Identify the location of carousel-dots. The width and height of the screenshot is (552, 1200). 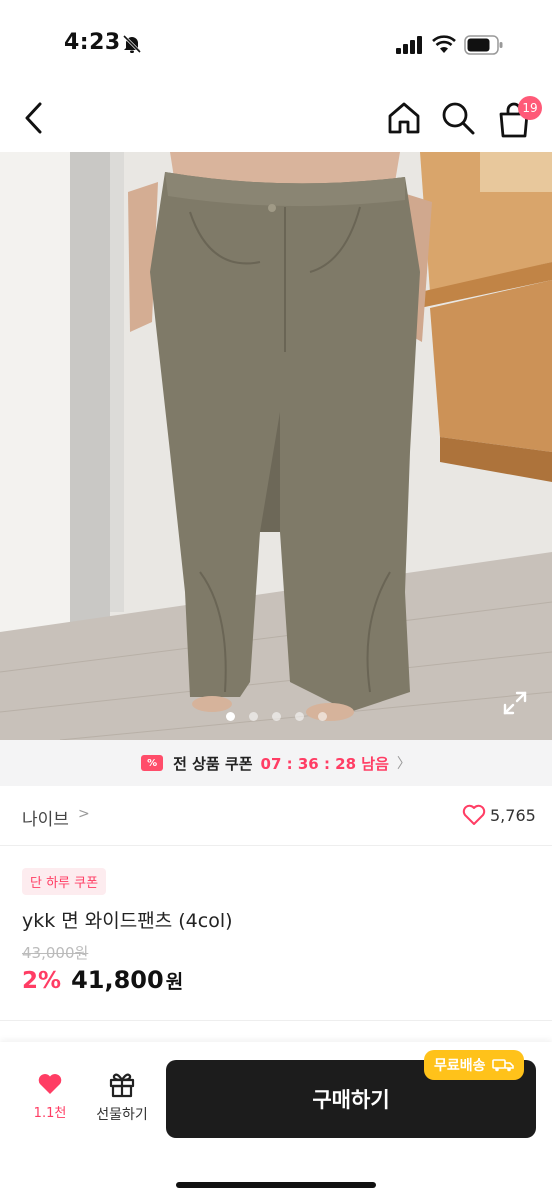
(276, 715).